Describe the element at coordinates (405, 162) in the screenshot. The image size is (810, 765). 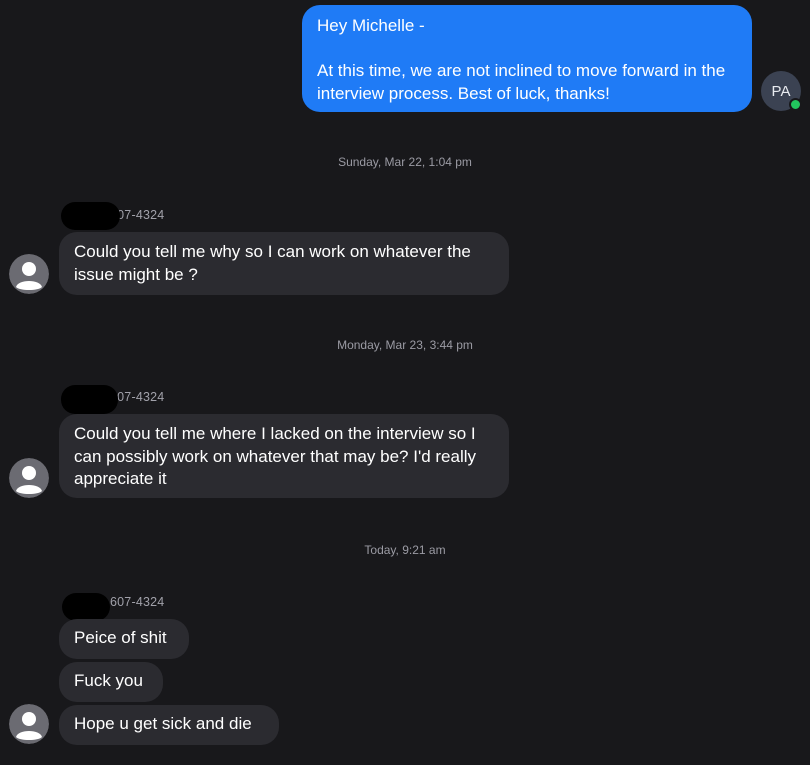
I see `timestamp-divider: Sunday, Mar 22, 1:04 pm` at that location.